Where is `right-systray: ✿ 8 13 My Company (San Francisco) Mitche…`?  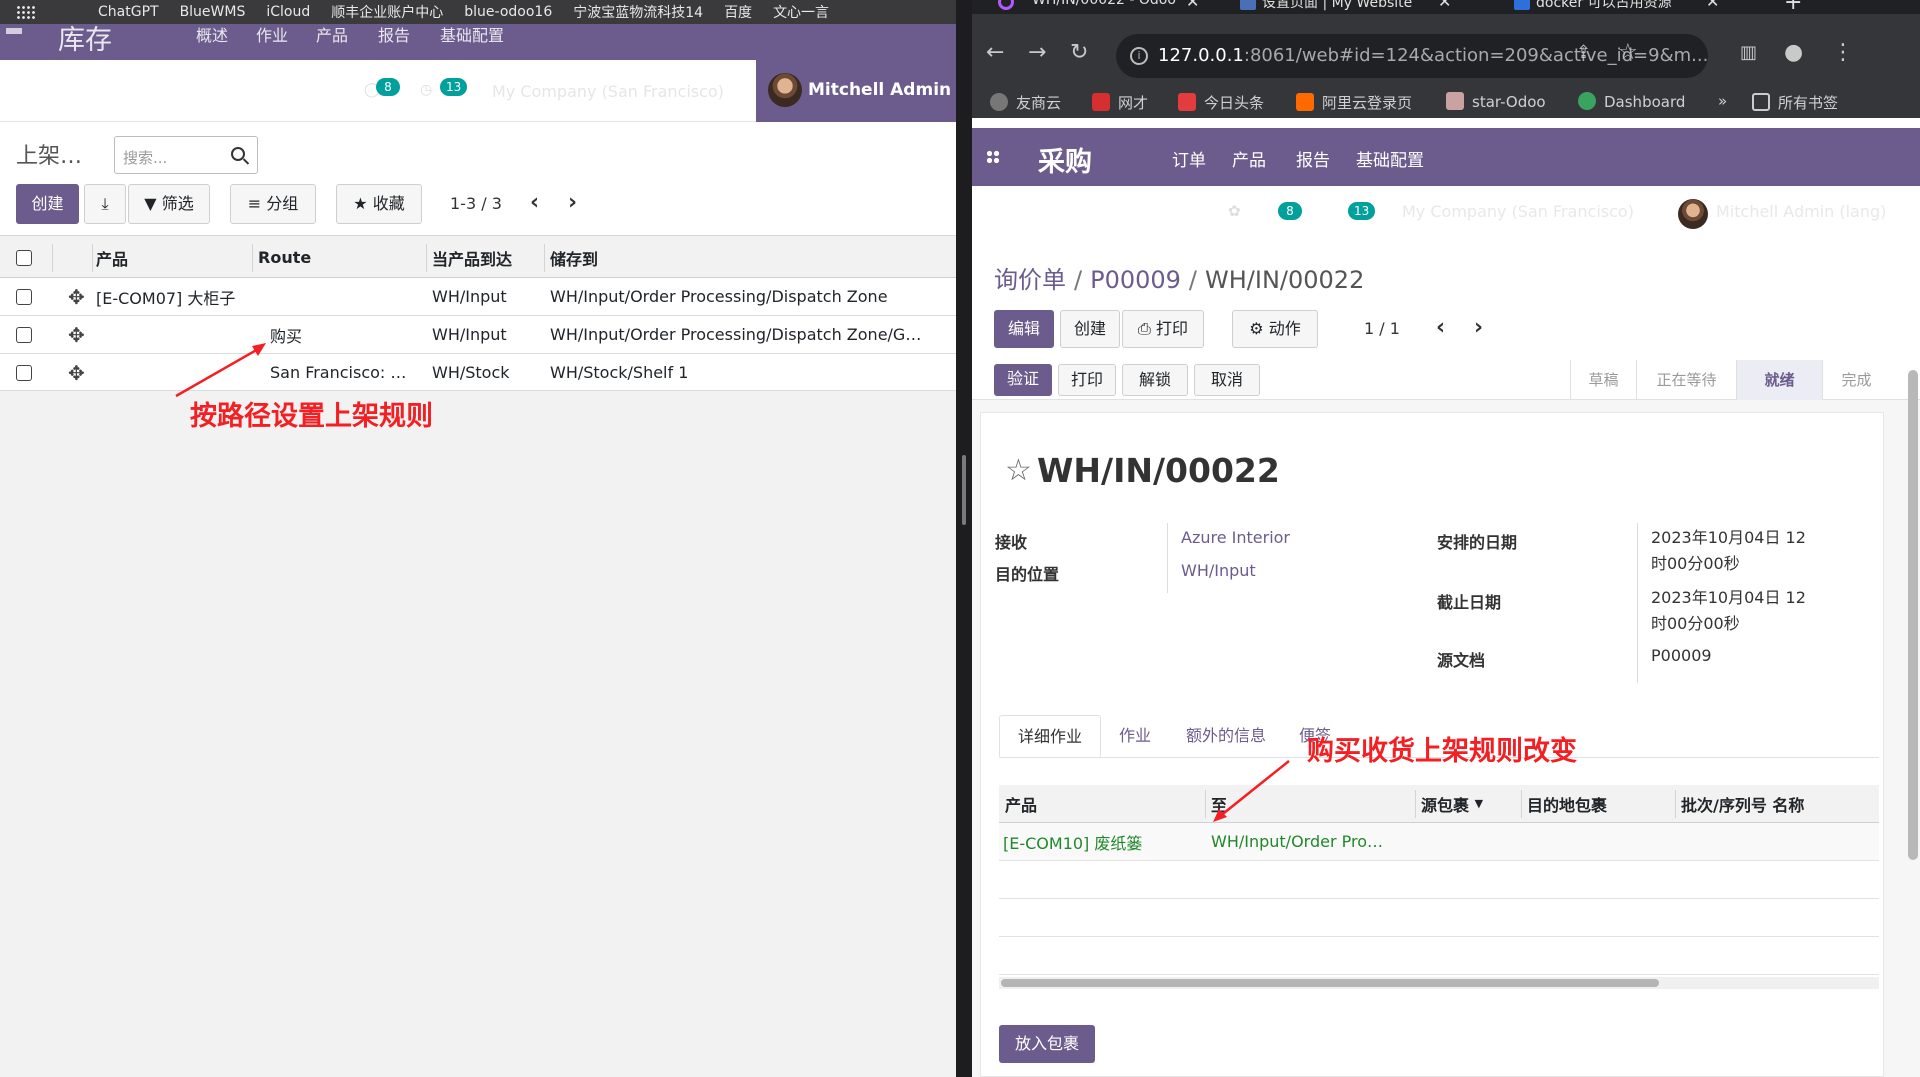
right-systray: ✿ 8 13 My Company (San Francisco) Mitche… is located at coordinates (1446, 213).